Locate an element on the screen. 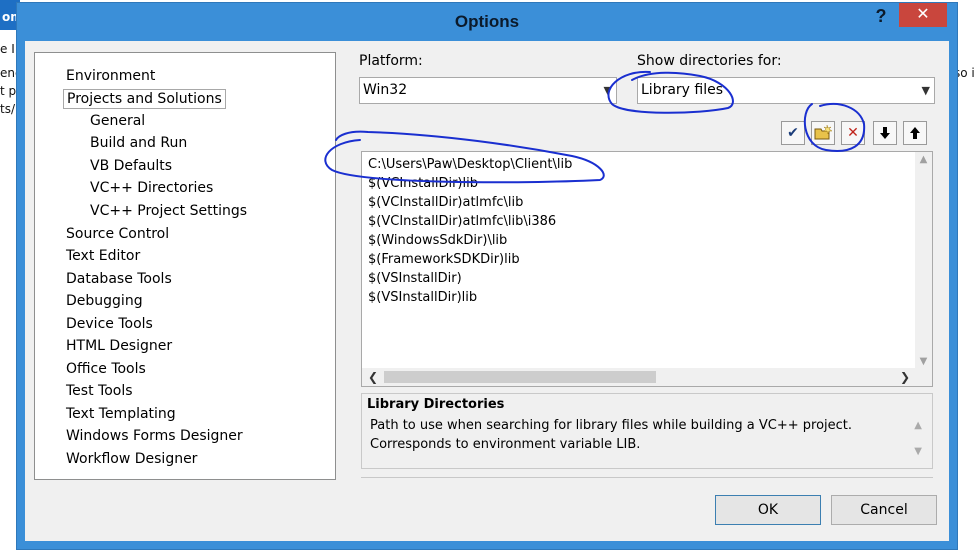 The height and width of the screenshot is (552, 980). move-down-button is located at coordinates (885, 133).